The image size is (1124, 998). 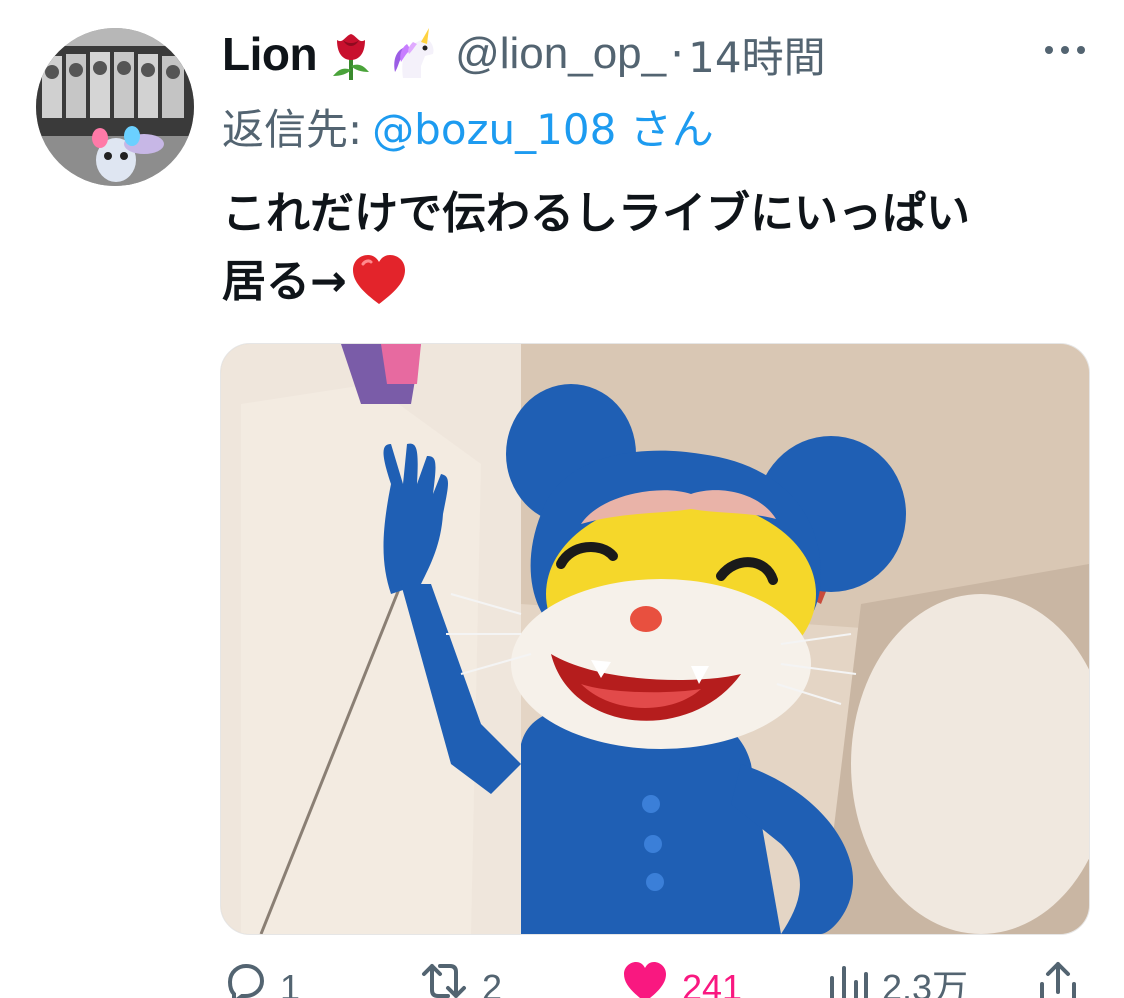 I want to click on views-button: 2.3万, so click(x=897, y=978).